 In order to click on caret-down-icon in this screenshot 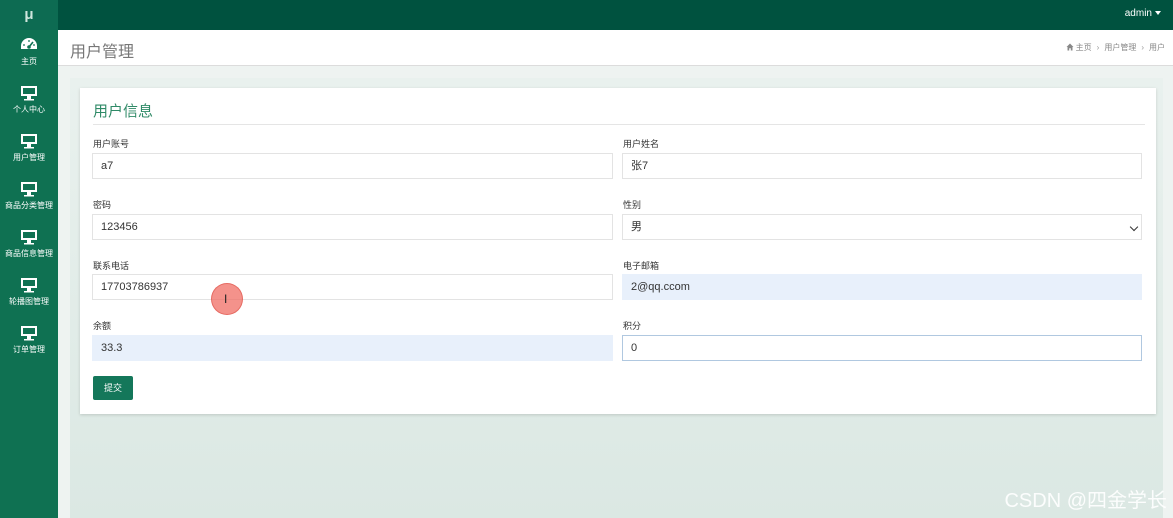, I will do `click(1158, 13)`.